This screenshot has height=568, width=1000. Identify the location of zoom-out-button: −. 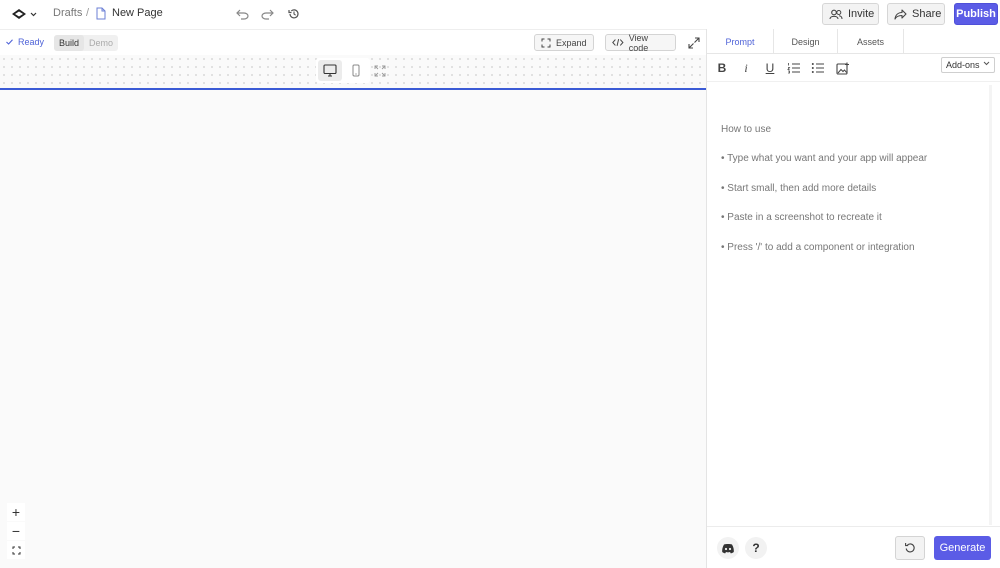
(16, 531).